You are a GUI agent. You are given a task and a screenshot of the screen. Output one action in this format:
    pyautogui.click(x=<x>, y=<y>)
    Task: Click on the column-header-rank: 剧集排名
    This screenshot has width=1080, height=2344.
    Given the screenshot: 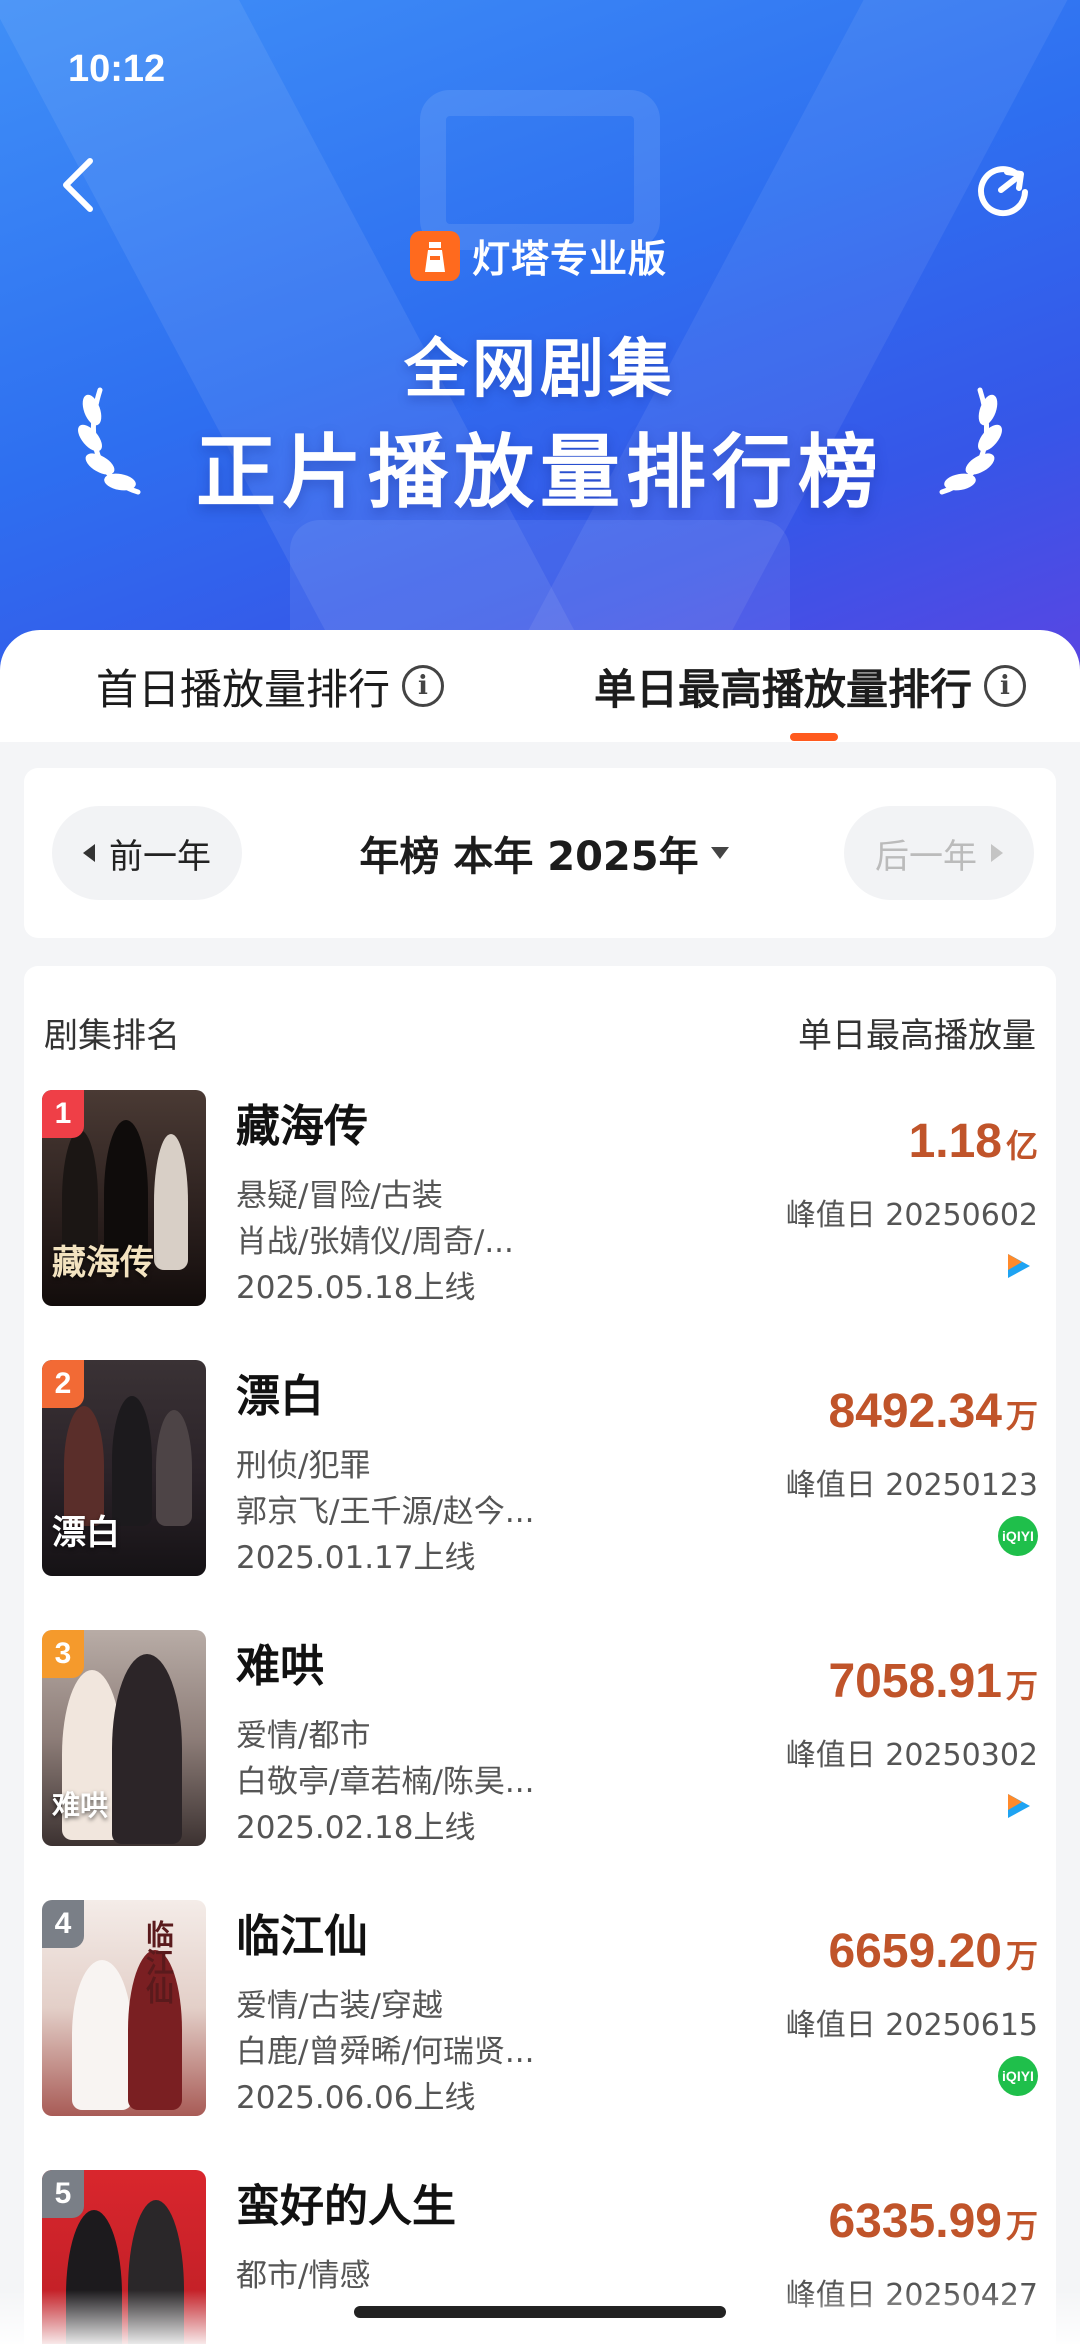 What is the action you would take?
    pyautogui.click(x=112, y=1036)
    